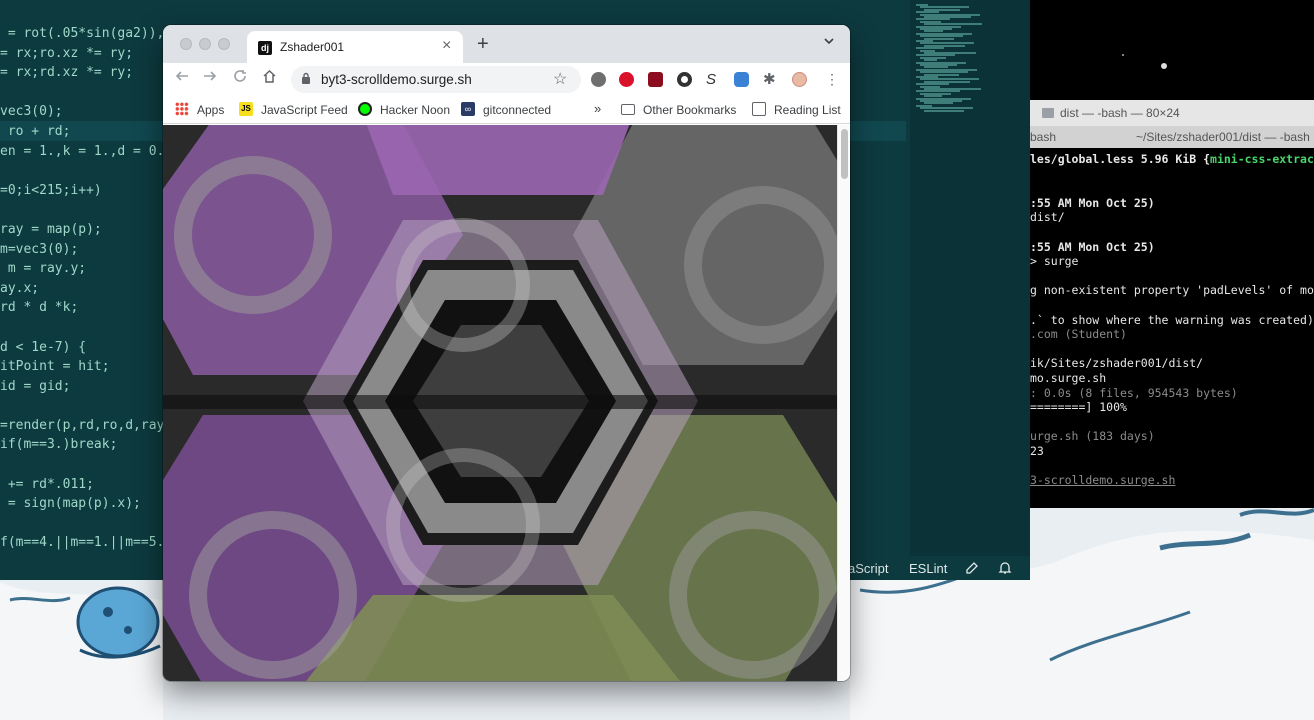  What do you see at coordinates (240, 78) in the screenshot?
I see `reload-icon` at bounding box center [240, 78].